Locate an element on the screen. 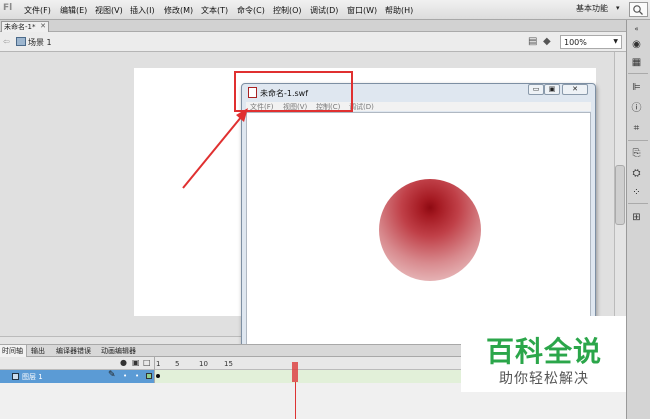 The width and height of the screenshot is (650, 419). document-tab-label: 未命名-1* is located at coordinates (20, 27).